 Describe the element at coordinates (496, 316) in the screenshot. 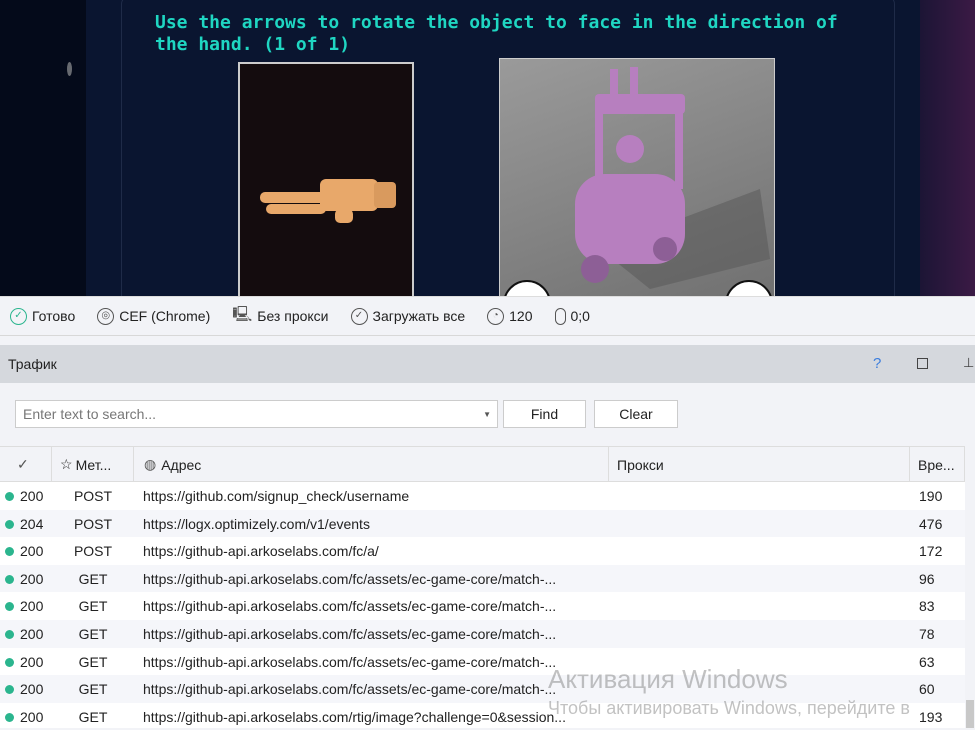

I see `clock-icon: ◔` at that location.